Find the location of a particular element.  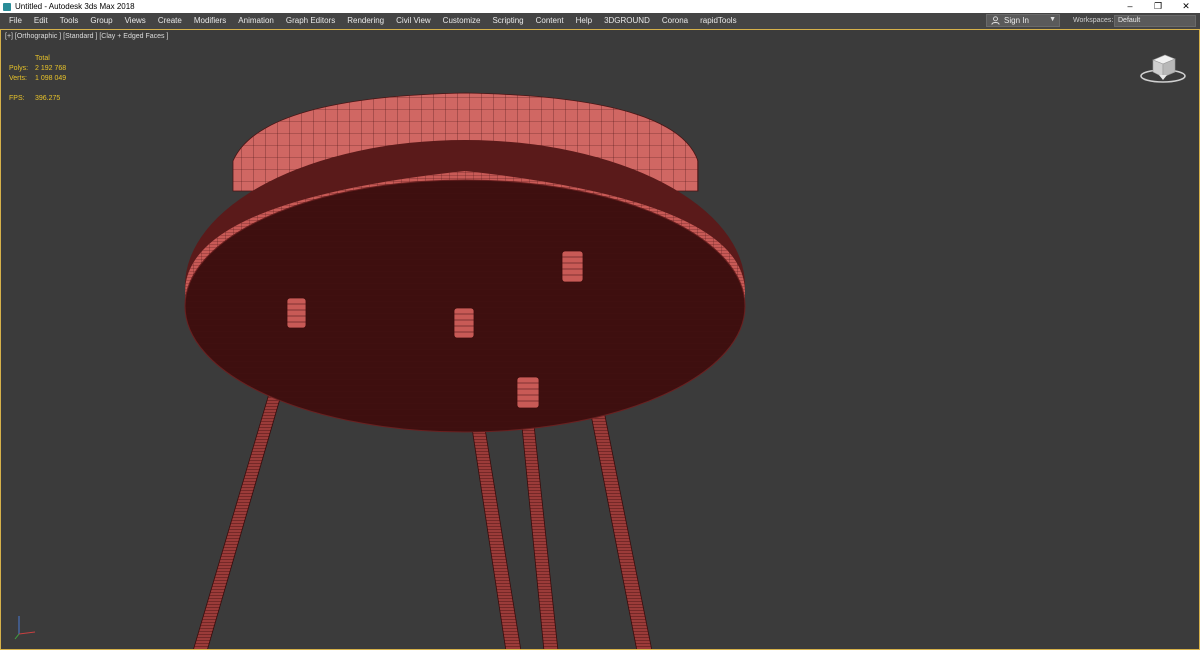

menu-group: Group is located at coordinates (101, 21).